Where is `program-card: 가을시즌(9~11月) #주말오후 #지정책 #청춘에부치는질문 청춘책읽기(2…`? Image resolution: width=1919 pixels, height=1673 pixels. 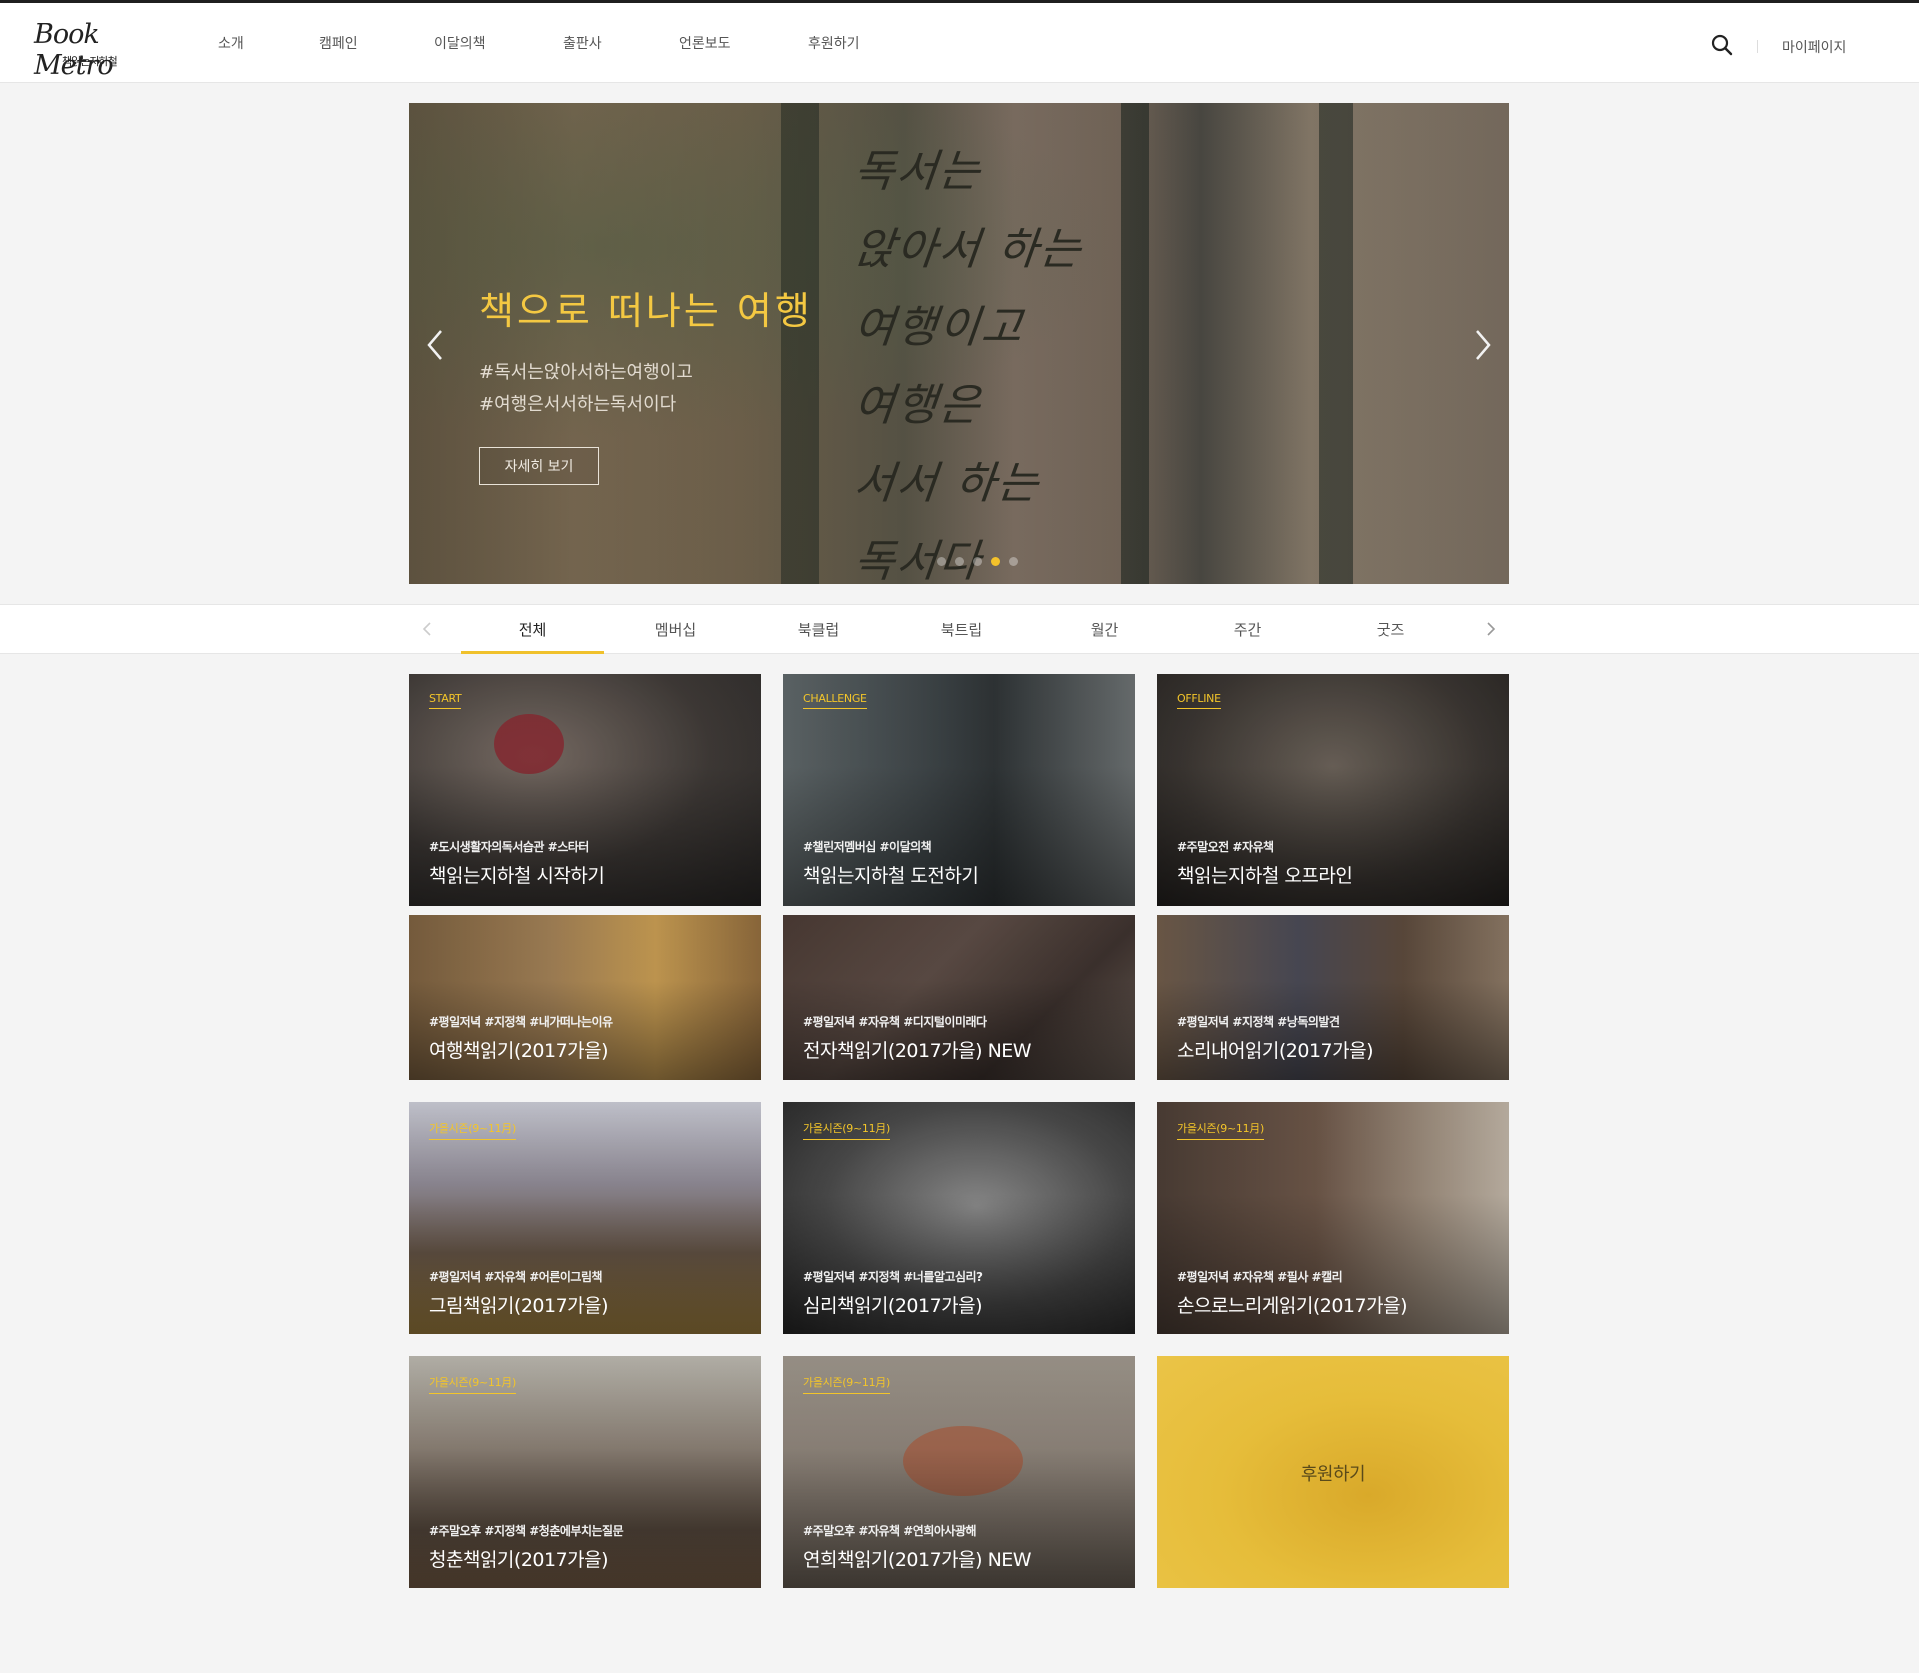 program-card: 가을시즌(9~11月) #주말오후 #지정책 #청춘에부치는질문 청춘책읽기(2… is located at coordinates (585, 1472).